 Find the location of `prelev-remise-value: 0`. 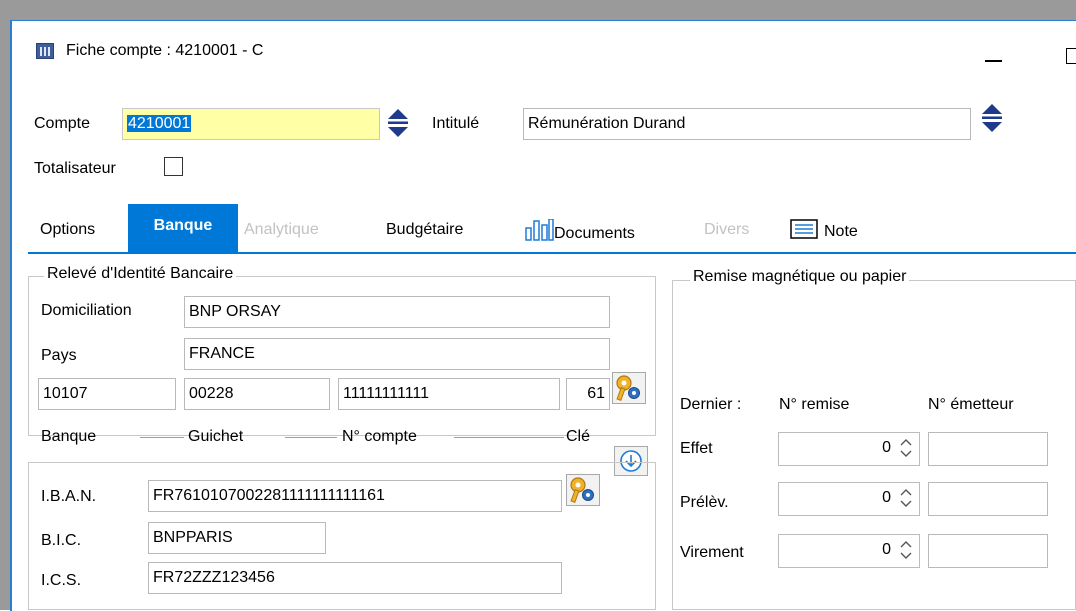

prelev-remise-value: 0 is located at coordinates (886, 497).